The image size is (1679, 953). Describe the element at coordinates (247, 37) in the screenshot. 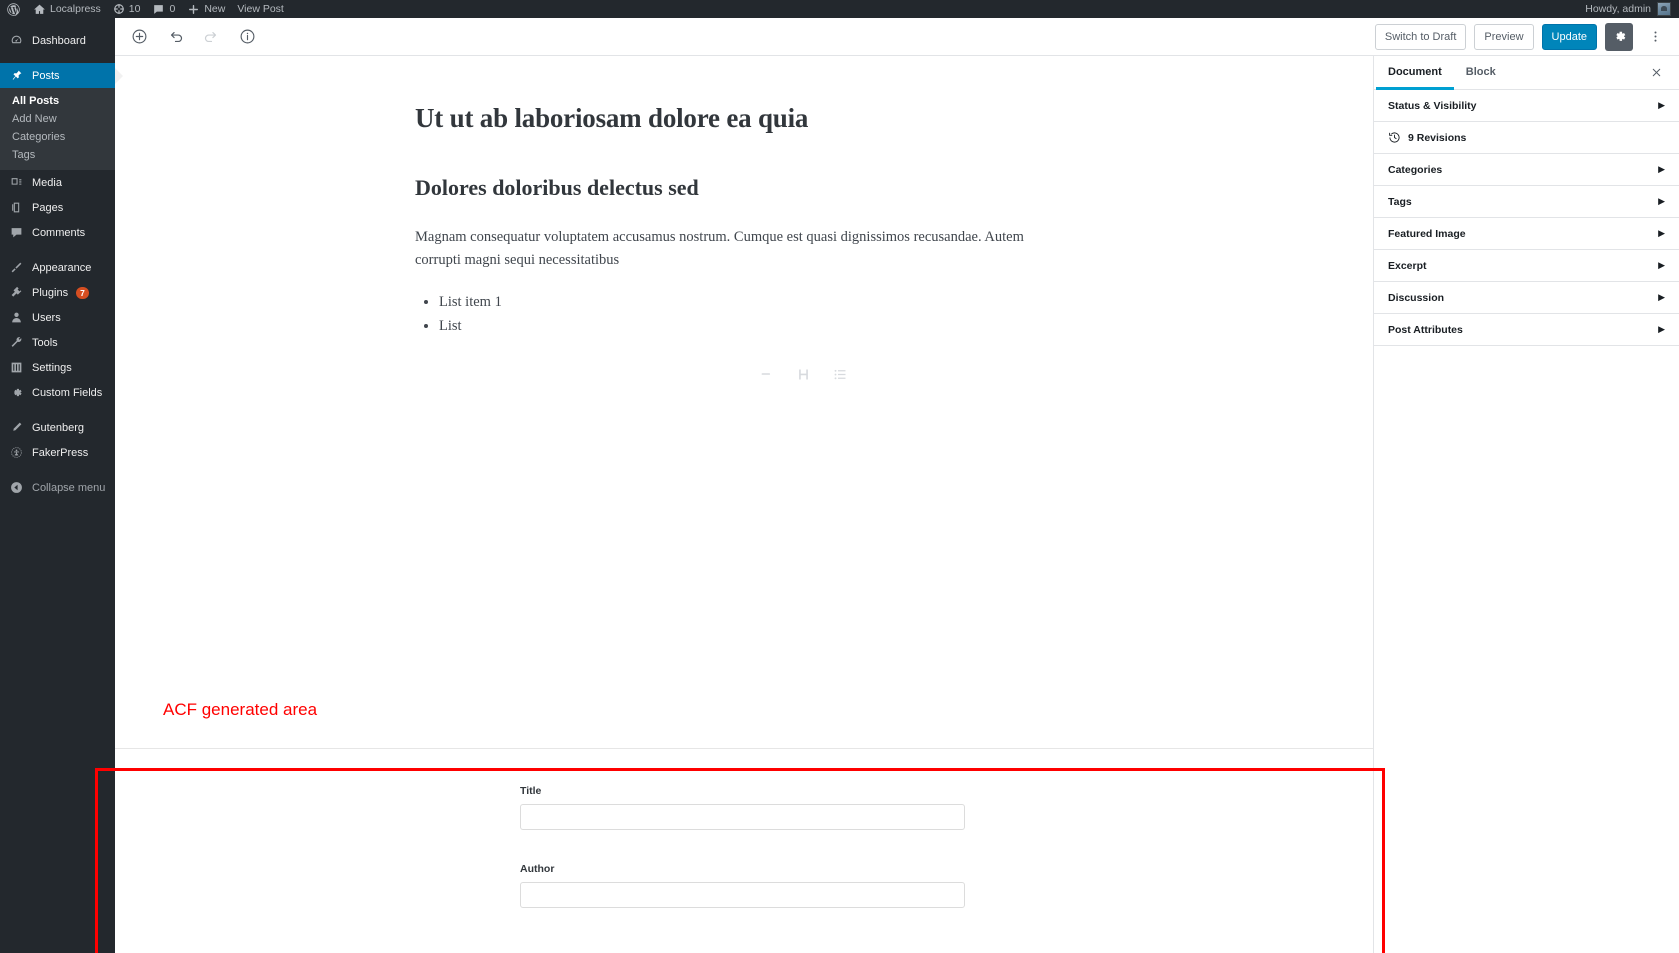

I see `info-icon` at that location.